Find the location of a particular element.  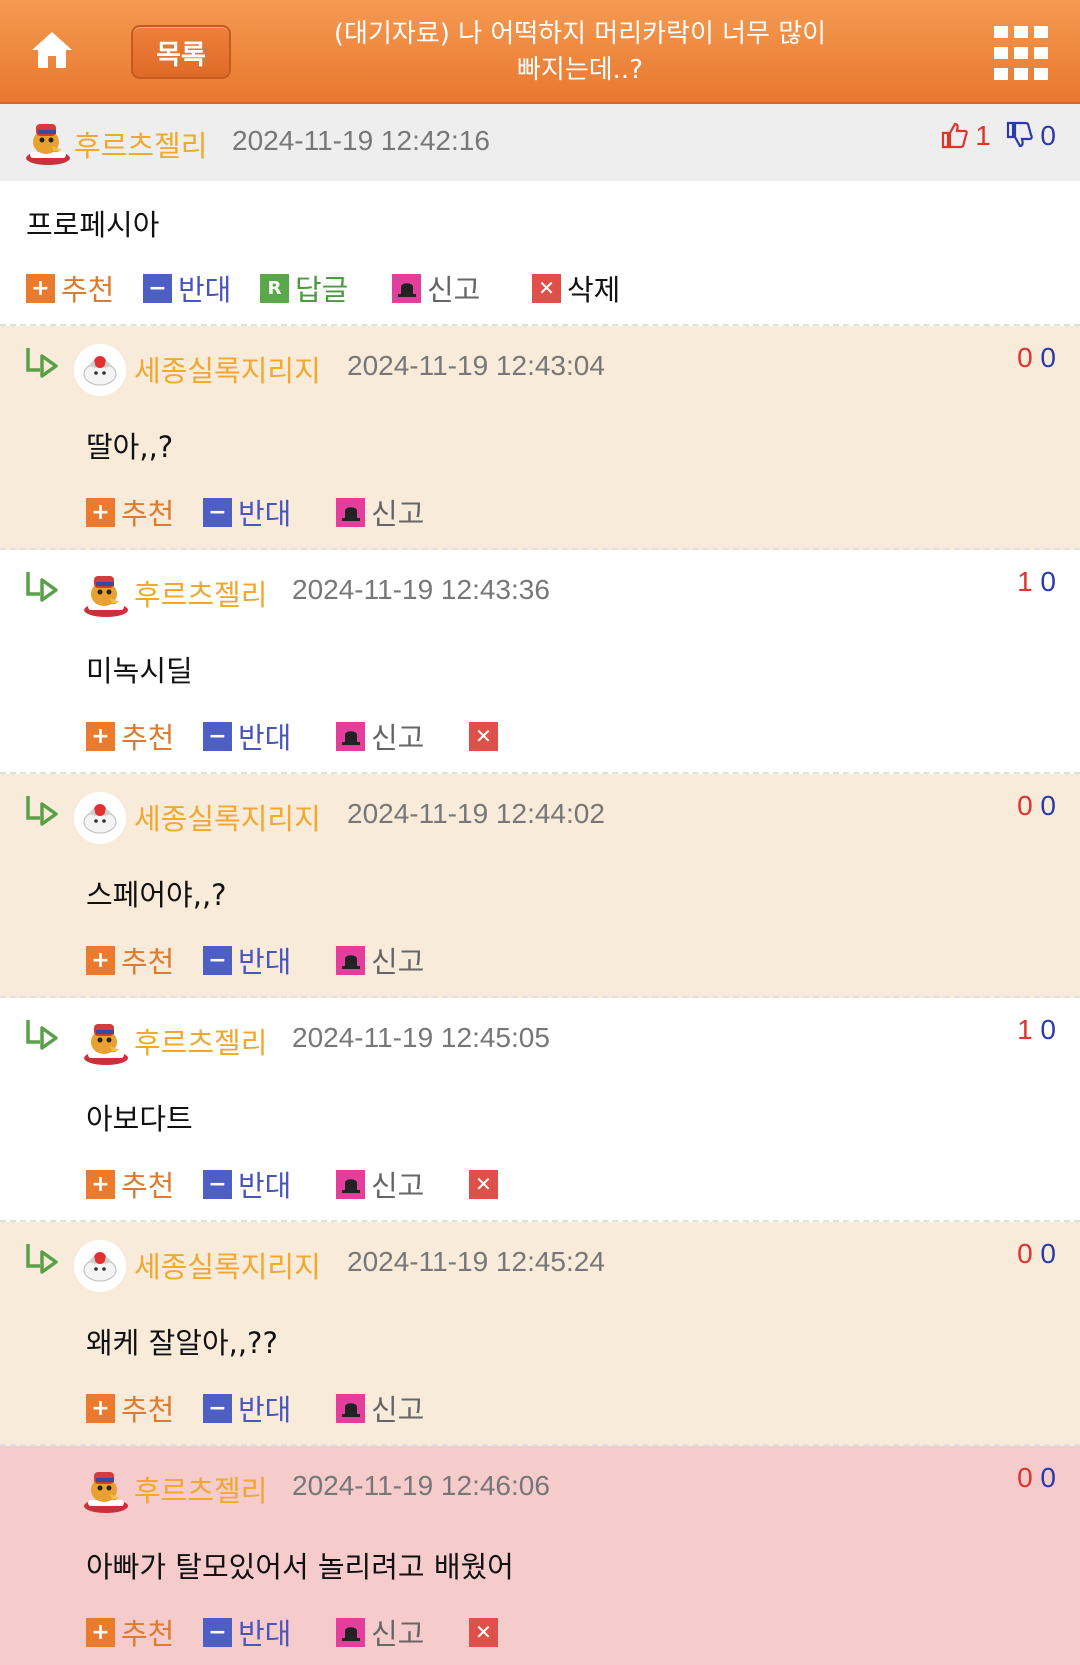

comment-actions: + 추천 − 반대 신고 ✕ is located at coordinates (536, 1632).